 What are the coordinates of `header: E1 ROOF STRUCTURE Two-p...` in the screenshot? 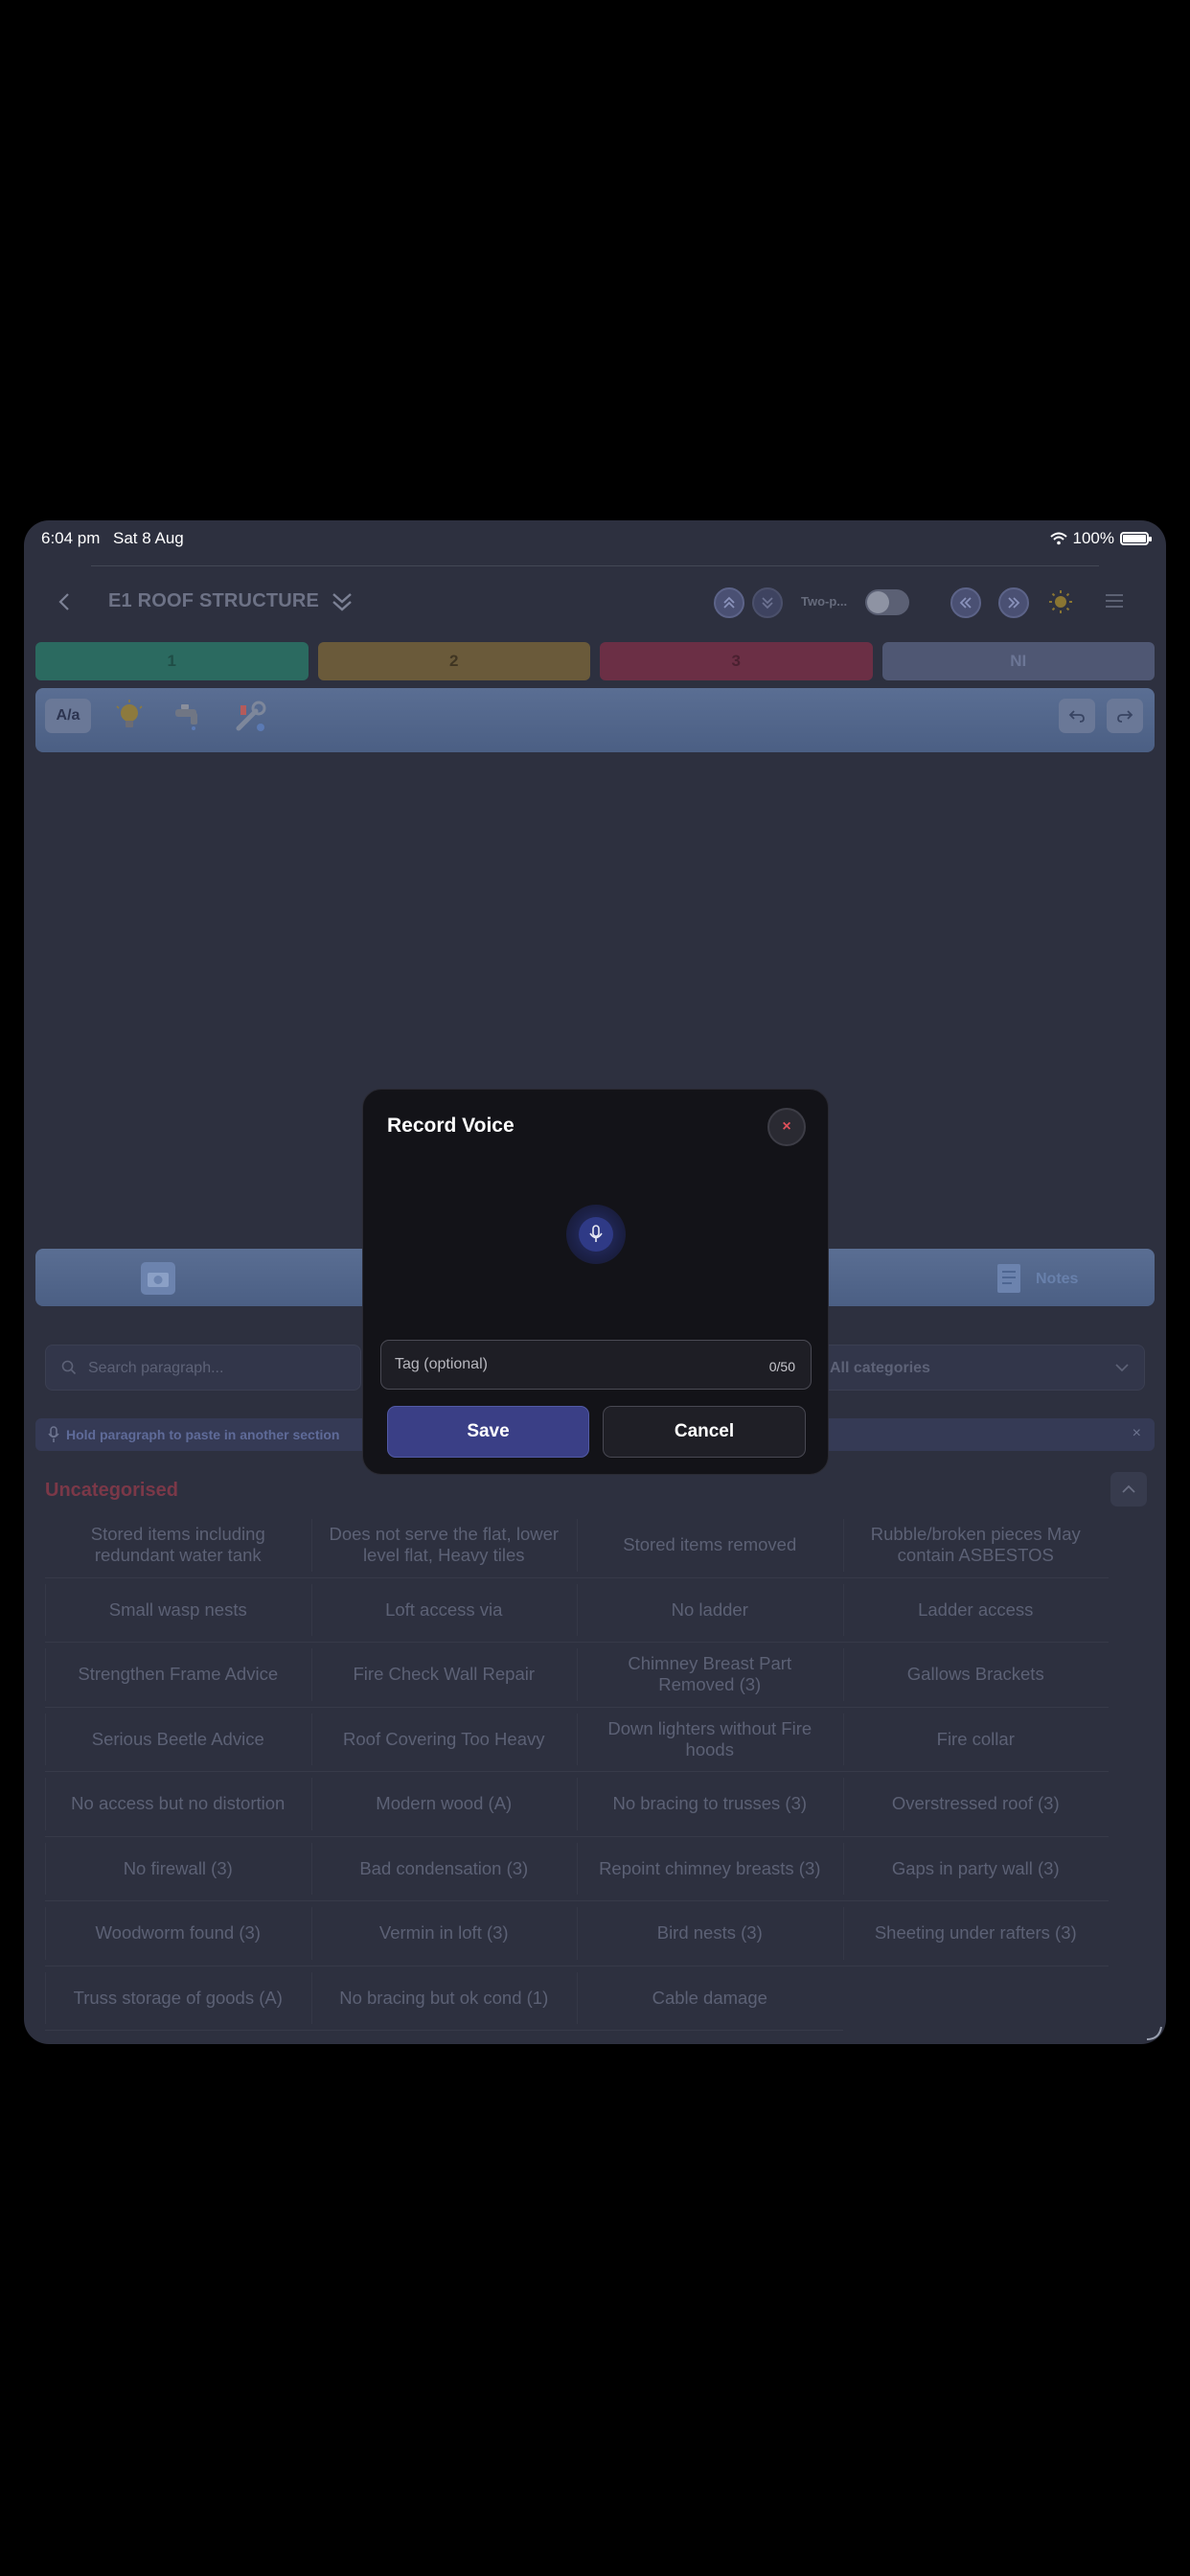 It's located at (595, 602).